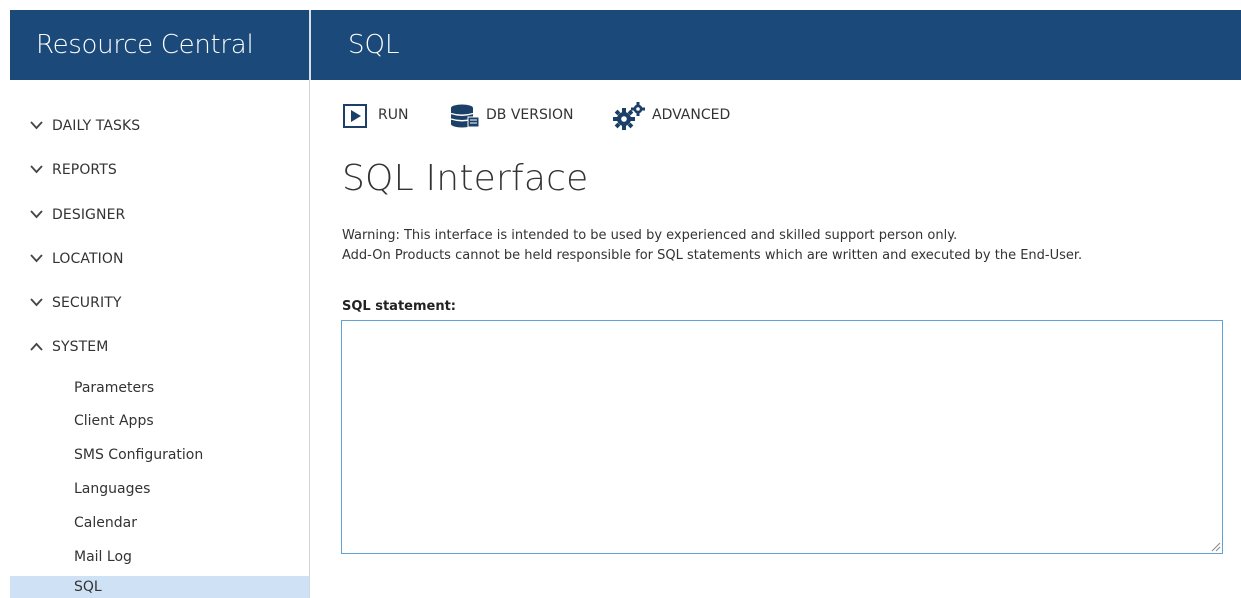 The image size is (1241, 598). What do you see at coordinates (103, 557) in the screenshot?
I see `sidebar-item-label: Mail Log` at bounding box center [103, 557].